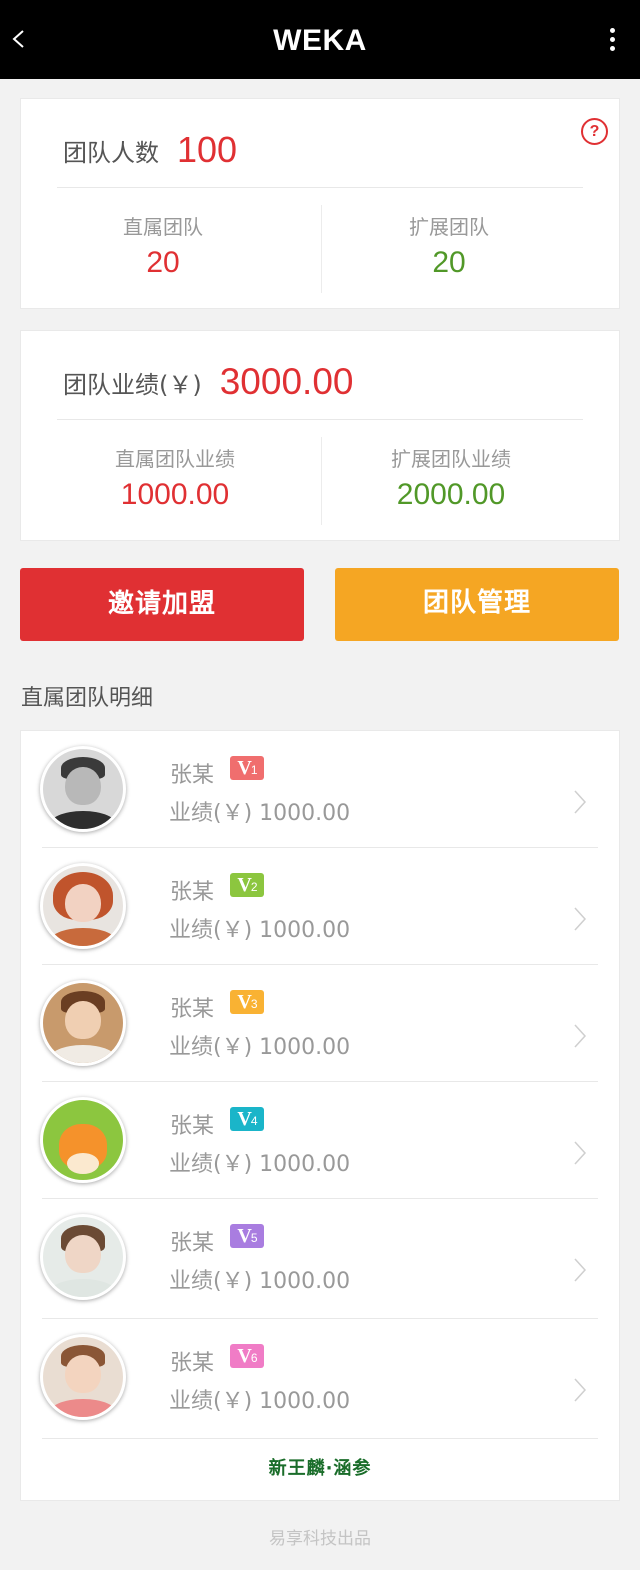 The height and width of the screenshot is (1570, 640). What do you see at coordinates (247, 885) in the screenshot?
I see `level-badge: V2` at bounding box center [247, 885].